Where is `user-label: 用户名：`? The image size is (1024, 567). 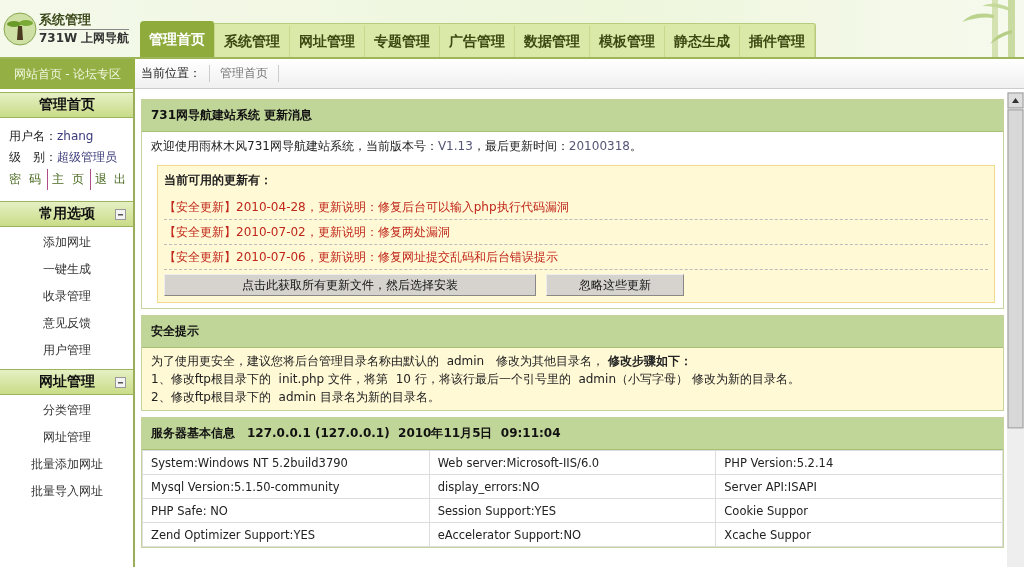 user-label: 用户名： is located at coordinates (33, 136).